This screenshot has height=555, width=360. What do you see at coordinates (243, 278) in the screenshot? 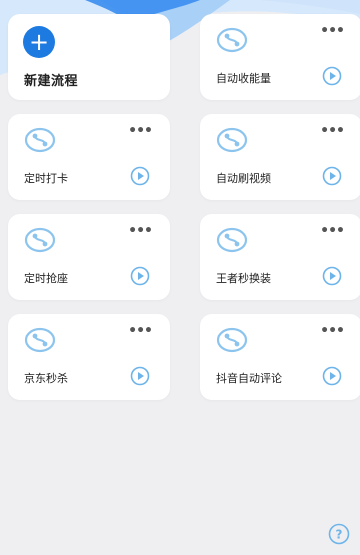
I see `flow-card-label: 王者秒换装` at bounding box center [243, 278].